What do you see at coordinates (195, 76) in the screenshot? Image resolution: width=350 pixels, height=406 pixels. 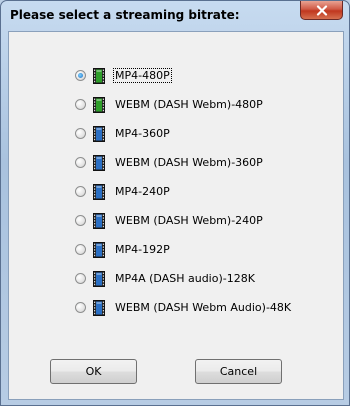 I see `option-mp4-480p: MP4-480P` at bounding box center [195, 76].